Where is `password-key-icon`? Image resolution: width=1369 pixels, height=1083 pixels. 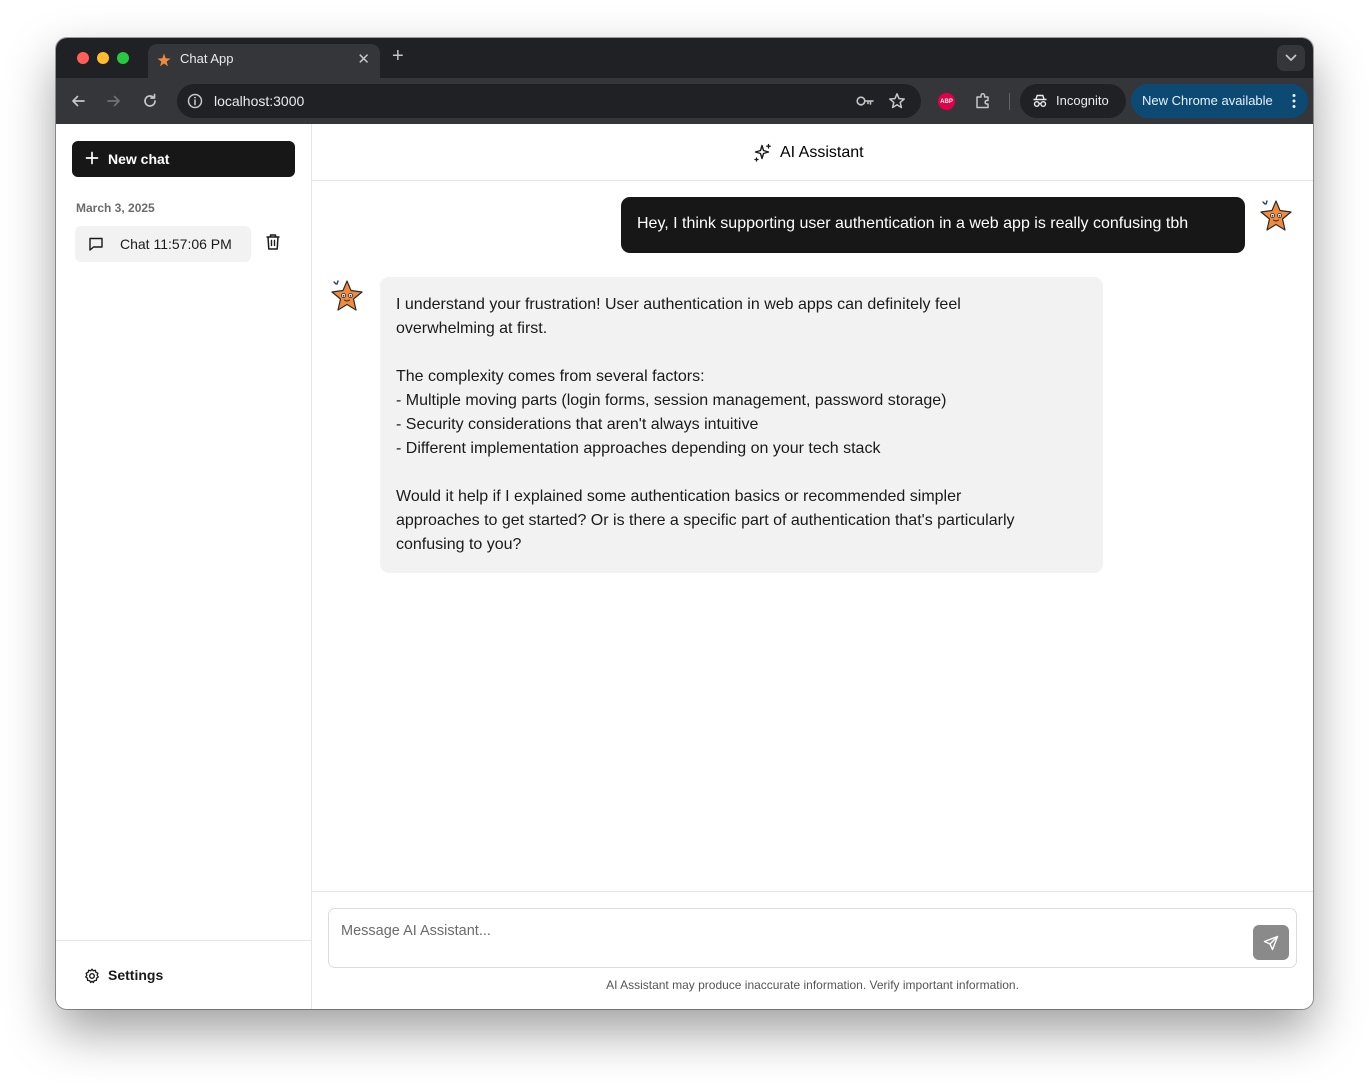 password-key-icon is located at coordinates (865, 101).